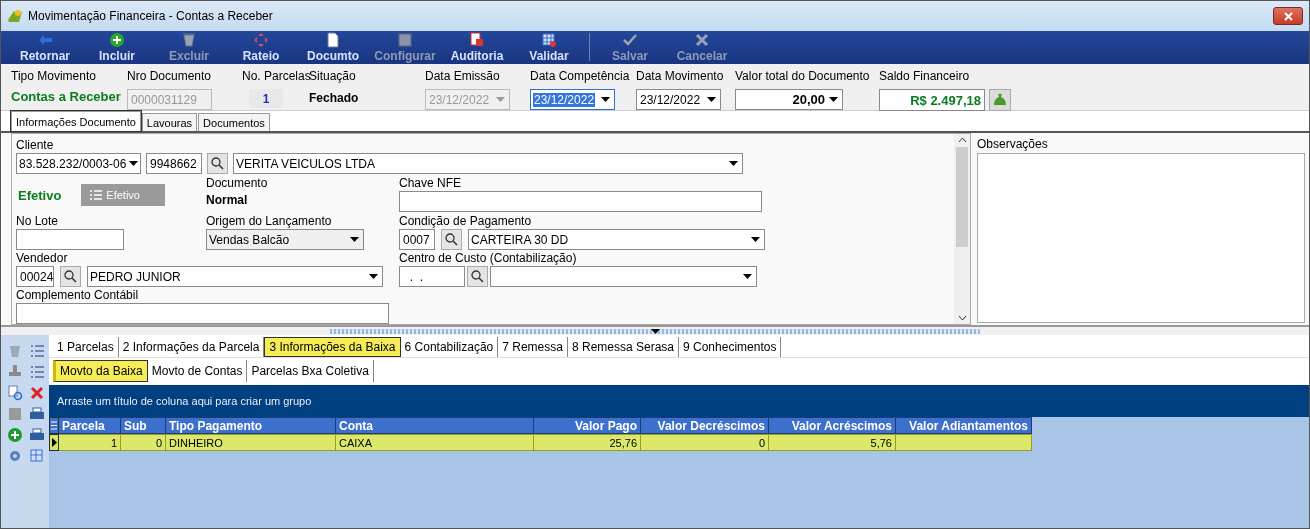  I want to click on money-bag-button, so click(1000, 100).